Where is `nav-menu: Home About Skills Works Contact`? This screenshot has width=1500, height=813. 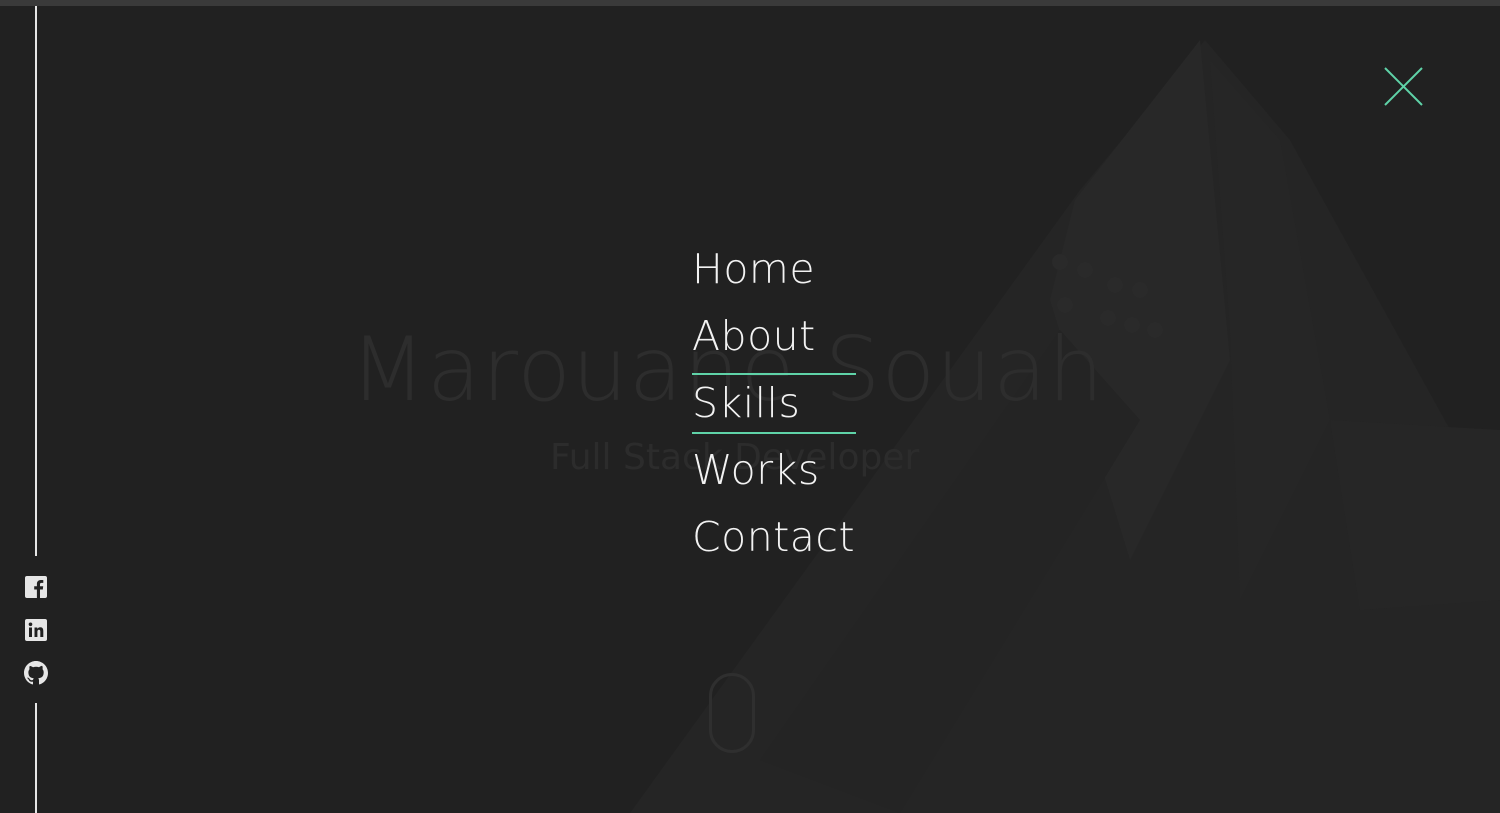 nav-menu: Home About Skills Works Contact is located at coordinates (792, 407).